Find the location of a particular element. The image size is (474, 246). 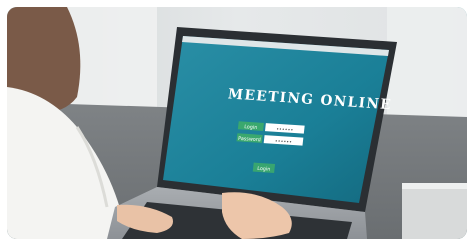

books-stack is located at coordinates (434, 213).